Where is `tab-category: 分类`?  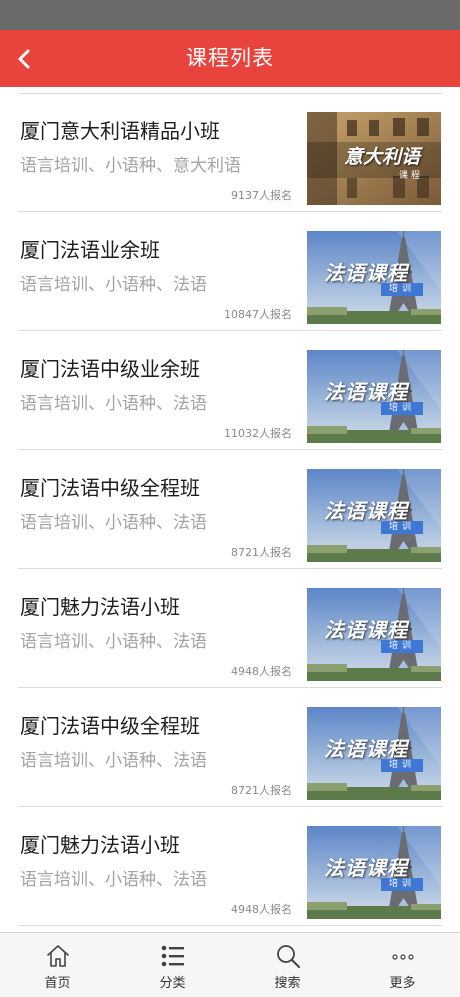
tab-category: 分类 is located at coordinates (172, 965).